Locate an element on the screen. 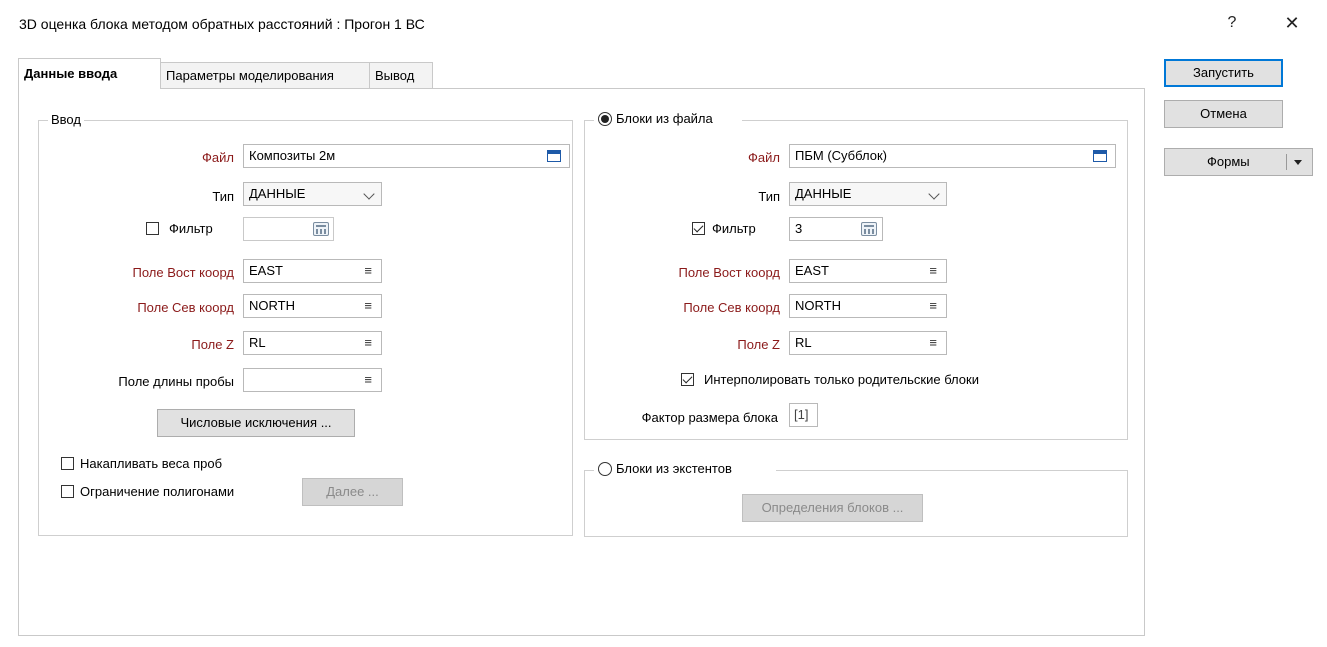 This screenshot has width=1327, height=647. blocks-z-value: RL is located at coordinates (803, 342).